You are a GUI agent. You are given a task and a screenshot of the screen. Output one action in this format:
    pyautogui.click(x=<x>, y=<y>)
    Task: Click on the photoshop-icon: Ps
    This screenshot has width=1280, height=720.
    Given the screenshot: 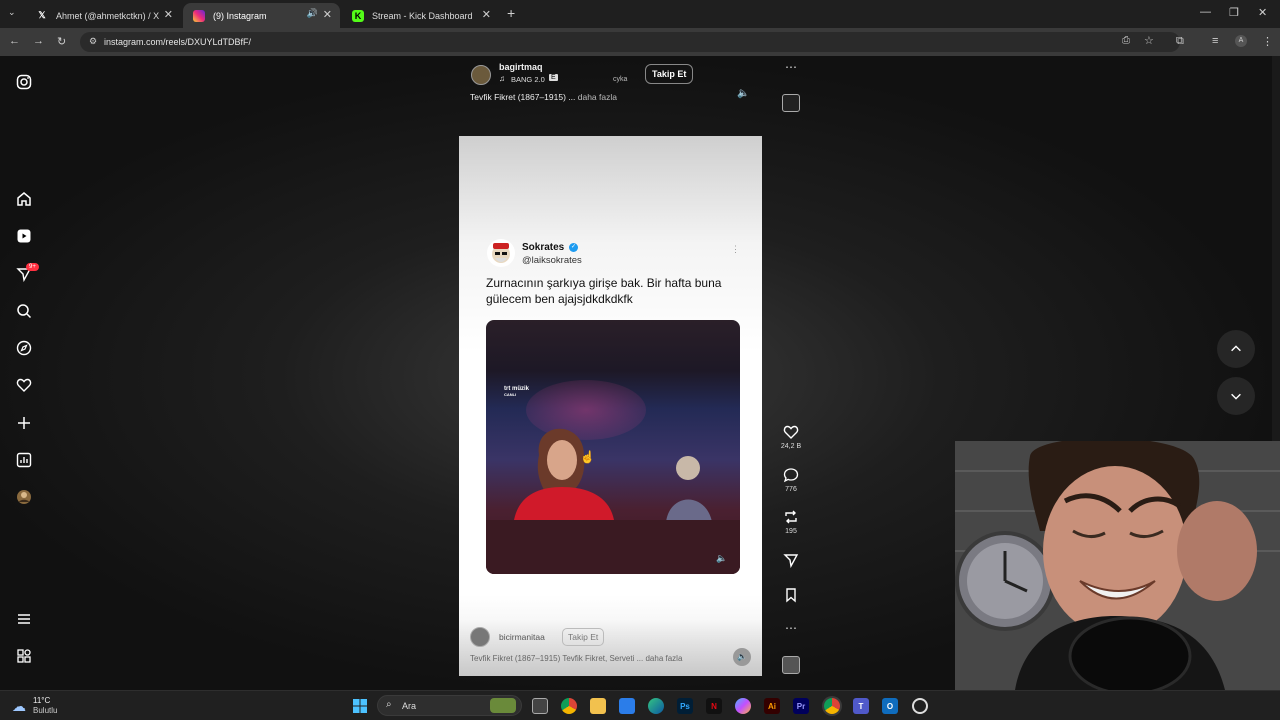 What is the action you would take?
    pyautogui.click(x=685, y=706)
    